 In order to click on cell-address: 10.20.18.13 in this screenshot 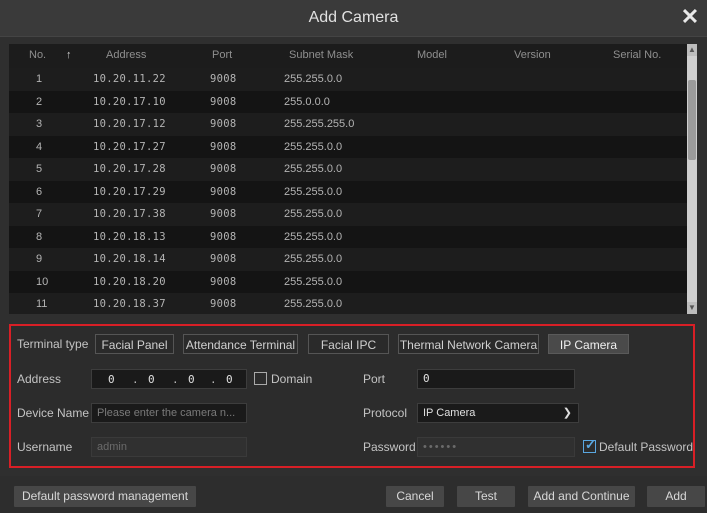, I will do `click(129, 236)`.